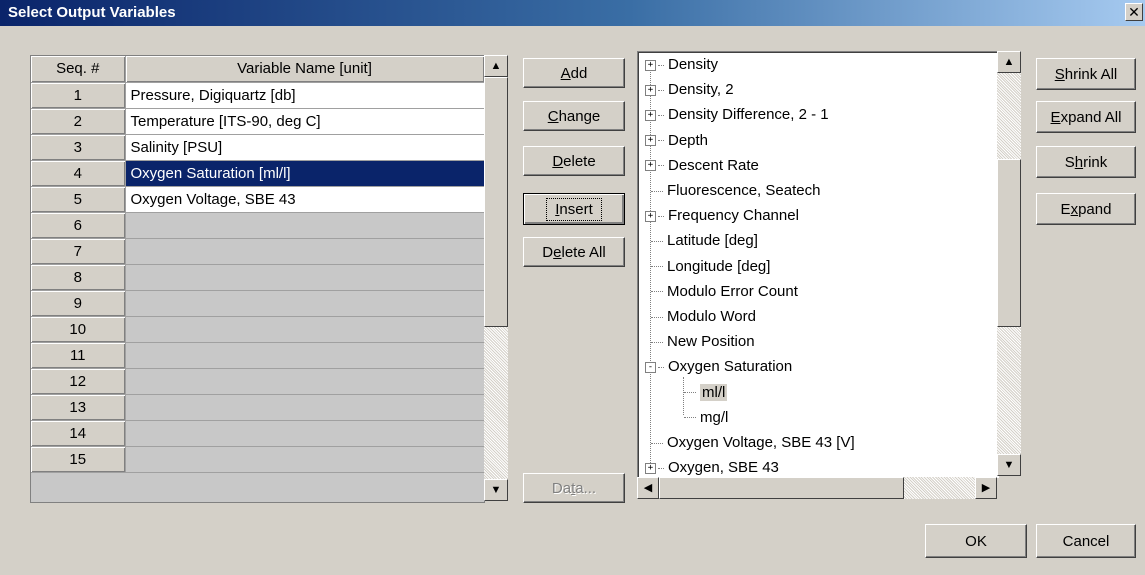 The image size is (1145, 575). What do you see at coordinates (1009, 465) in the screenshot?
I see `tree-scroll-down-arrow-icon: ▼` at bounding box center [1009, 465].